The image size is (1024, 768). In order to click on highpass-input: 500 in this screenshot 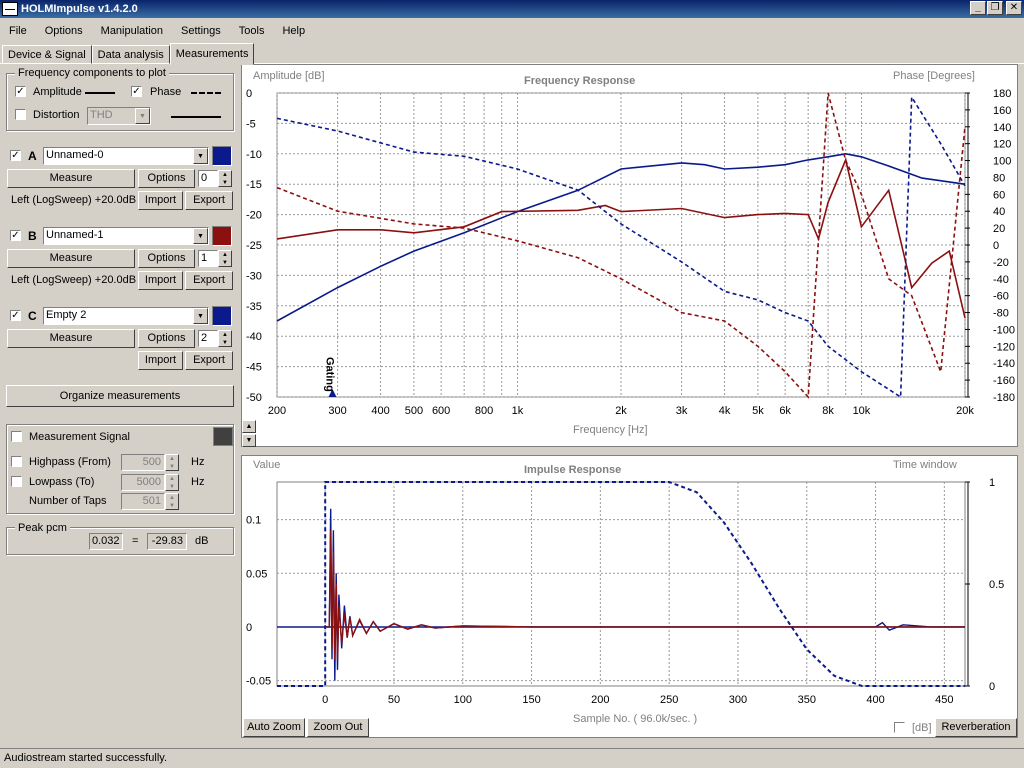, I will do `click(143, 462)`.